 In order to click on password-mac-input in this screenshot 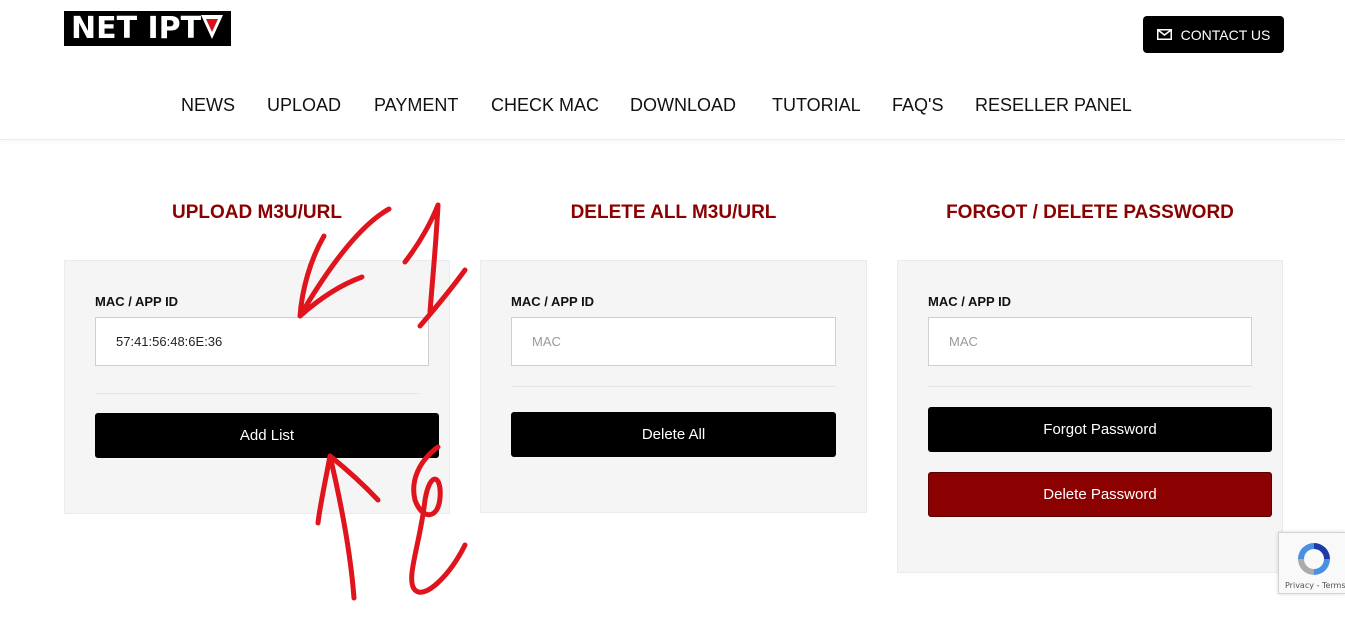, I will do `click(1090, 341)`.